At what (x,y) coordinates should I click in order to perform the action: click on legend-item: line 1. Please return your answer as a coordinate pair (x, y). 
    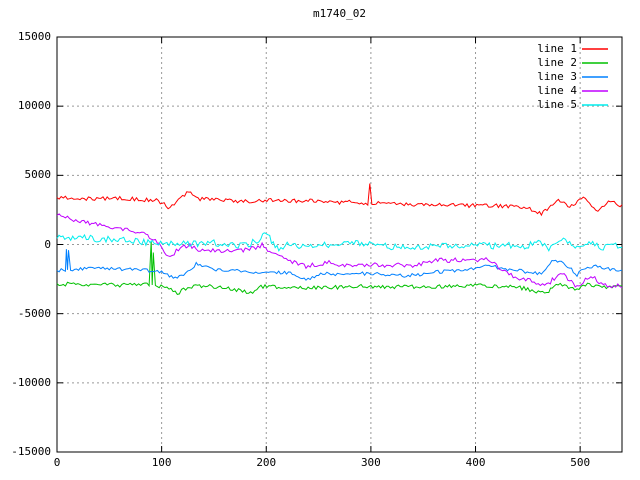
    Looking at the image, I should click on (572, 49).